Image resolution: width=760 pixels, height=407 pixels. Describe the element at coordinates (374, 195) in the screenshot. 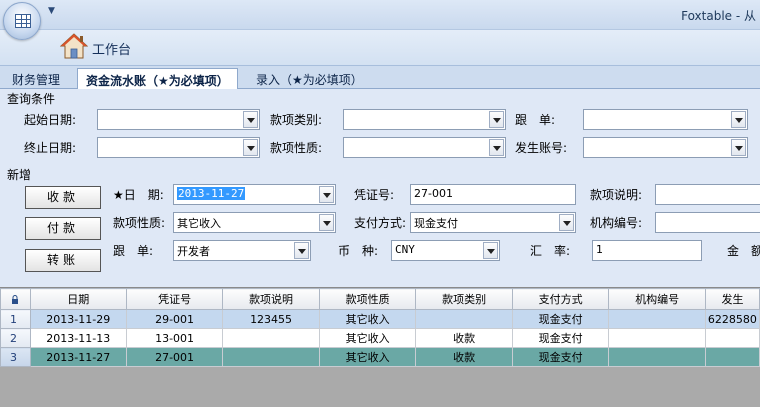

I see `voucher-label: 凭证号:` at that location.